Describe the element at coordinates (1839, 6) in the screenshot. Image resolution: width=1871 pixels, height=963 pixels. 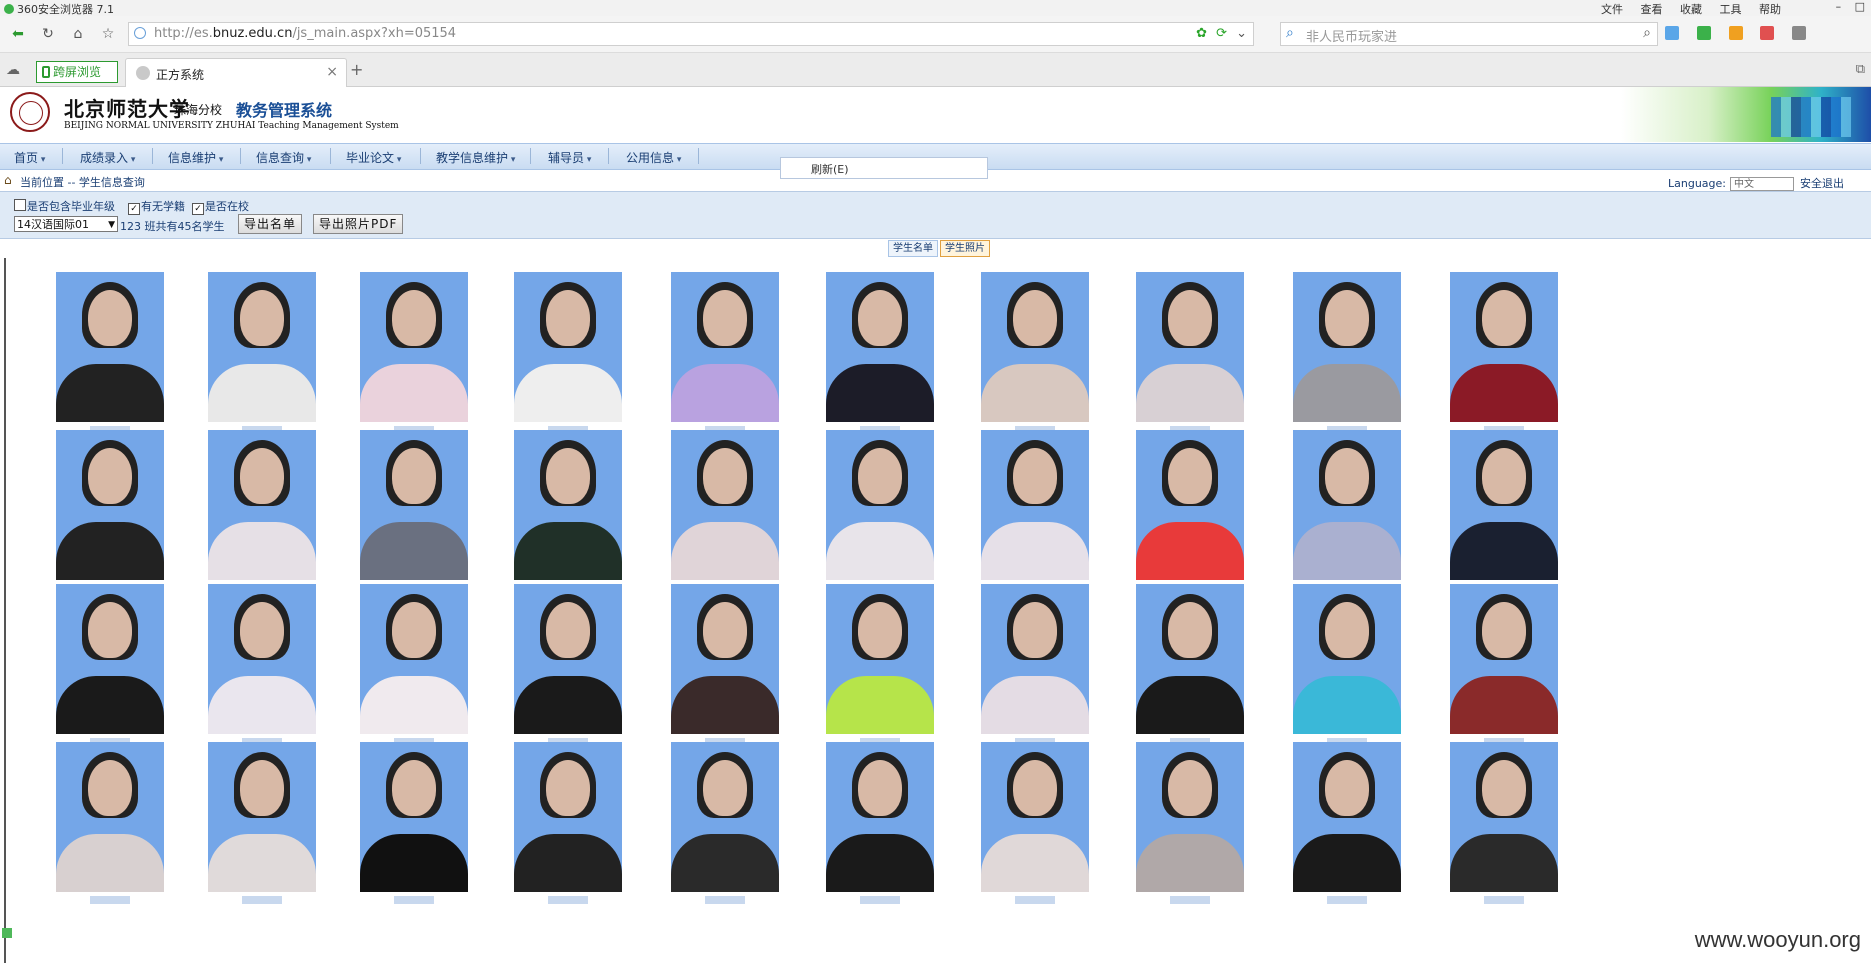
I see `minimize-icon: –` at that location.